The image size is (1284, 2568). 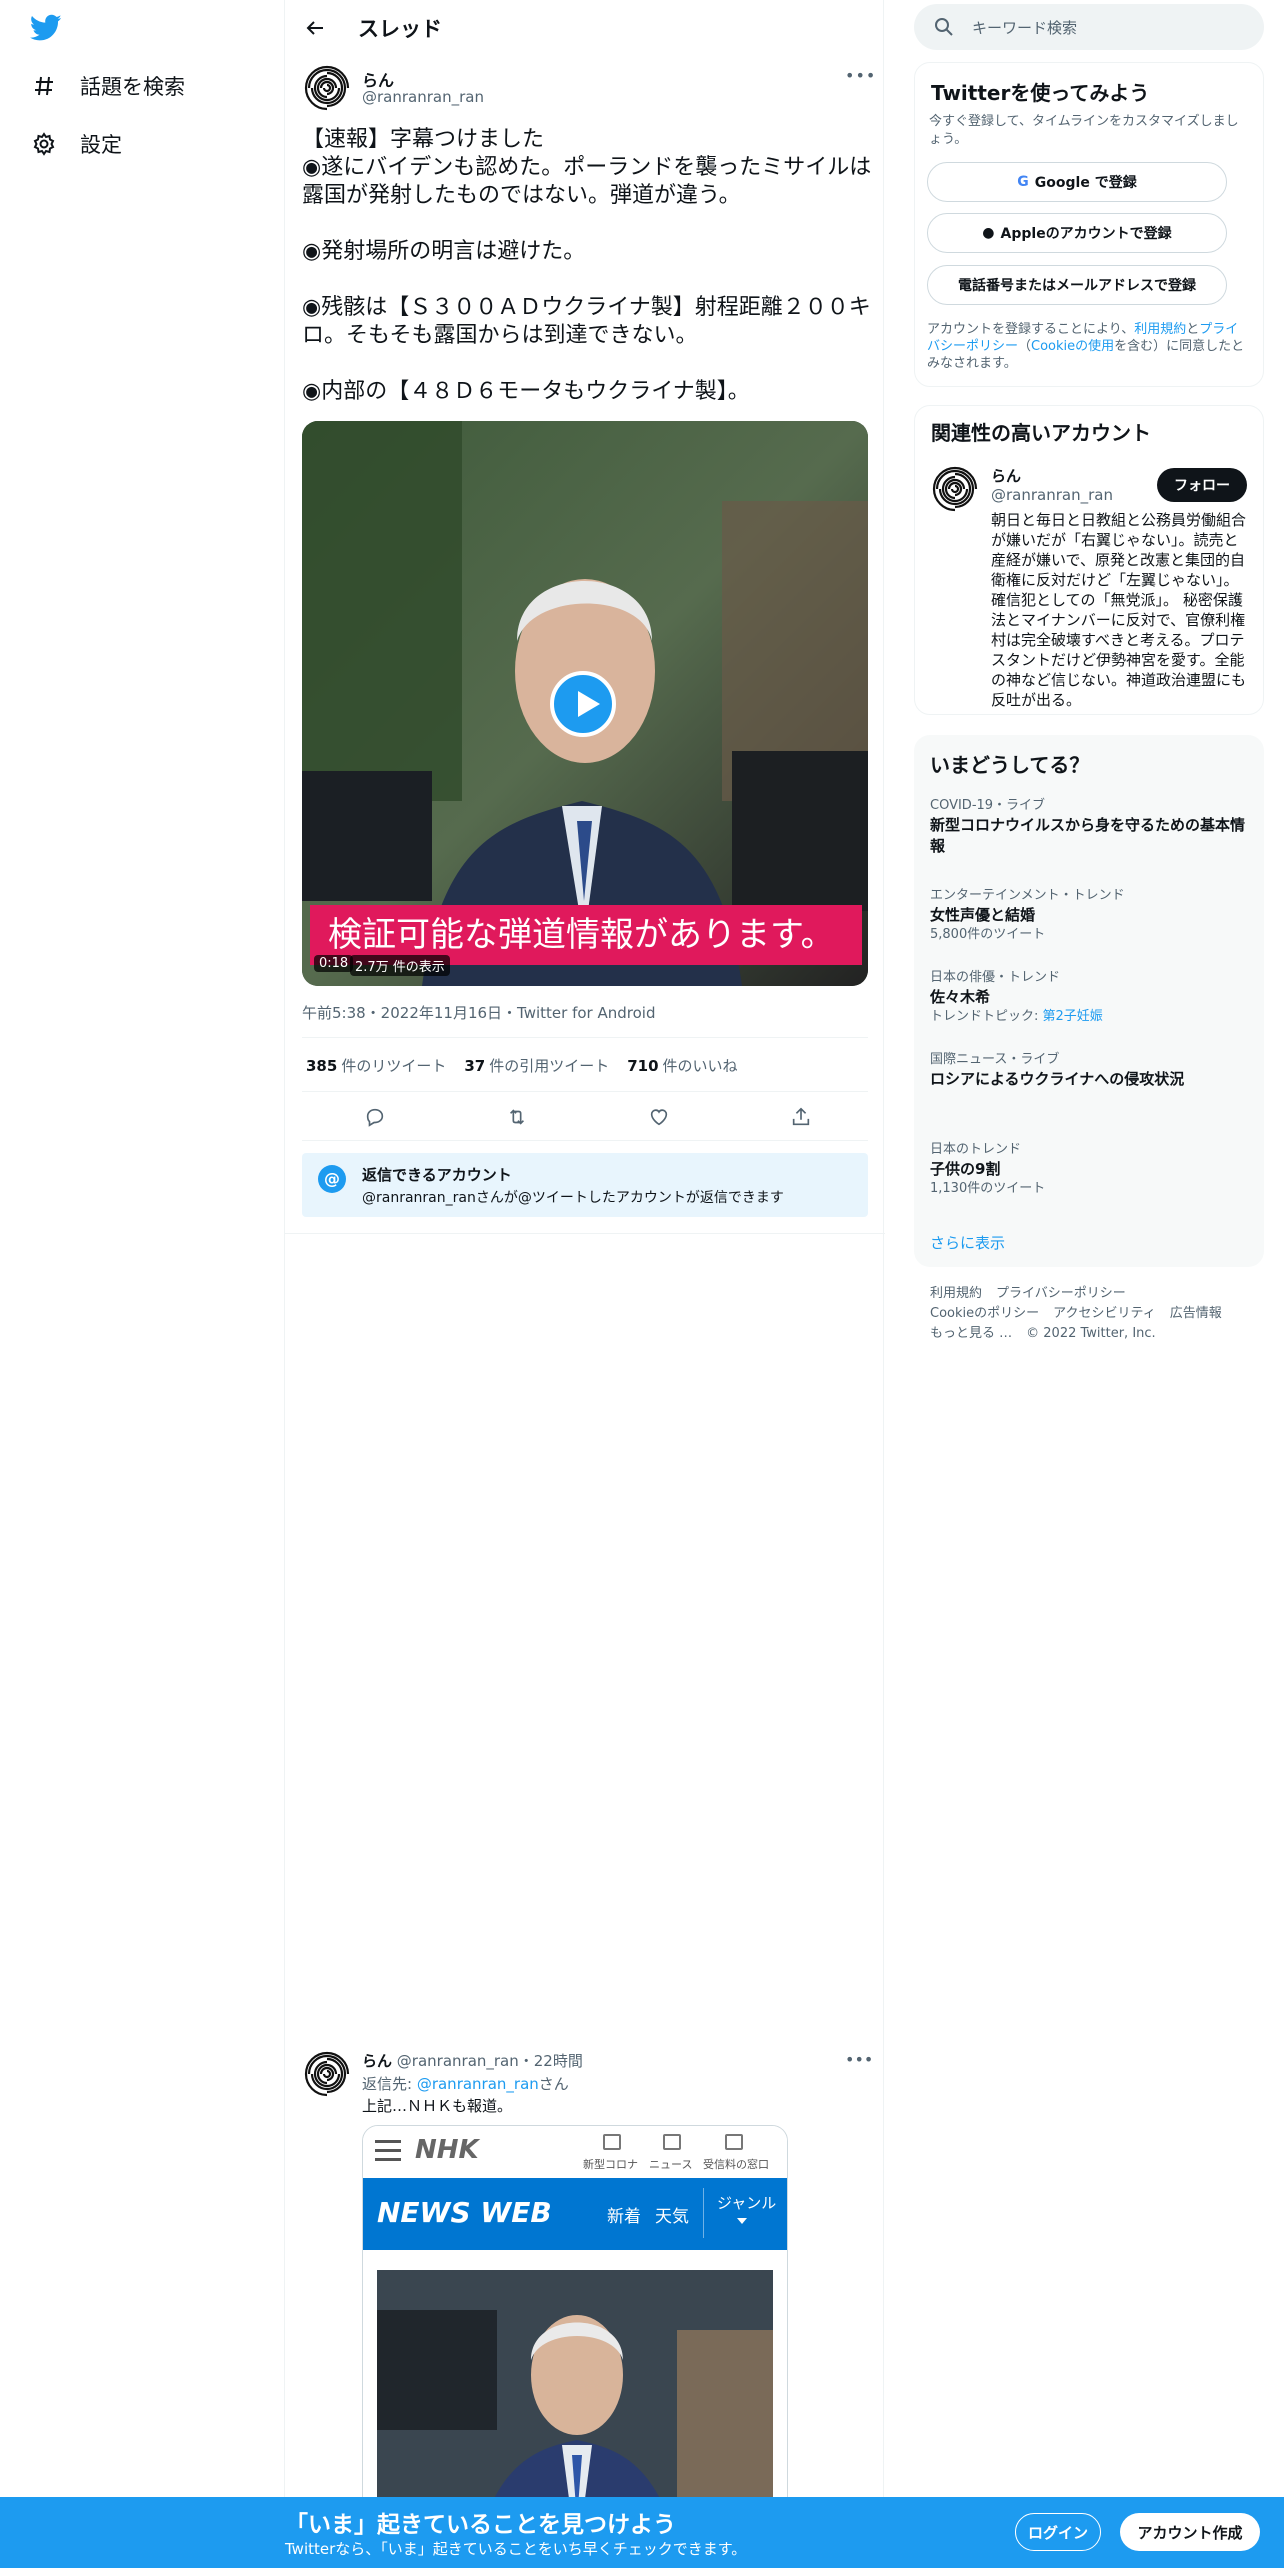 What do you see at coordinates (388, 2151) in the screenshot?
I see `hamburger-icon` at bounding box center [388, 2151].